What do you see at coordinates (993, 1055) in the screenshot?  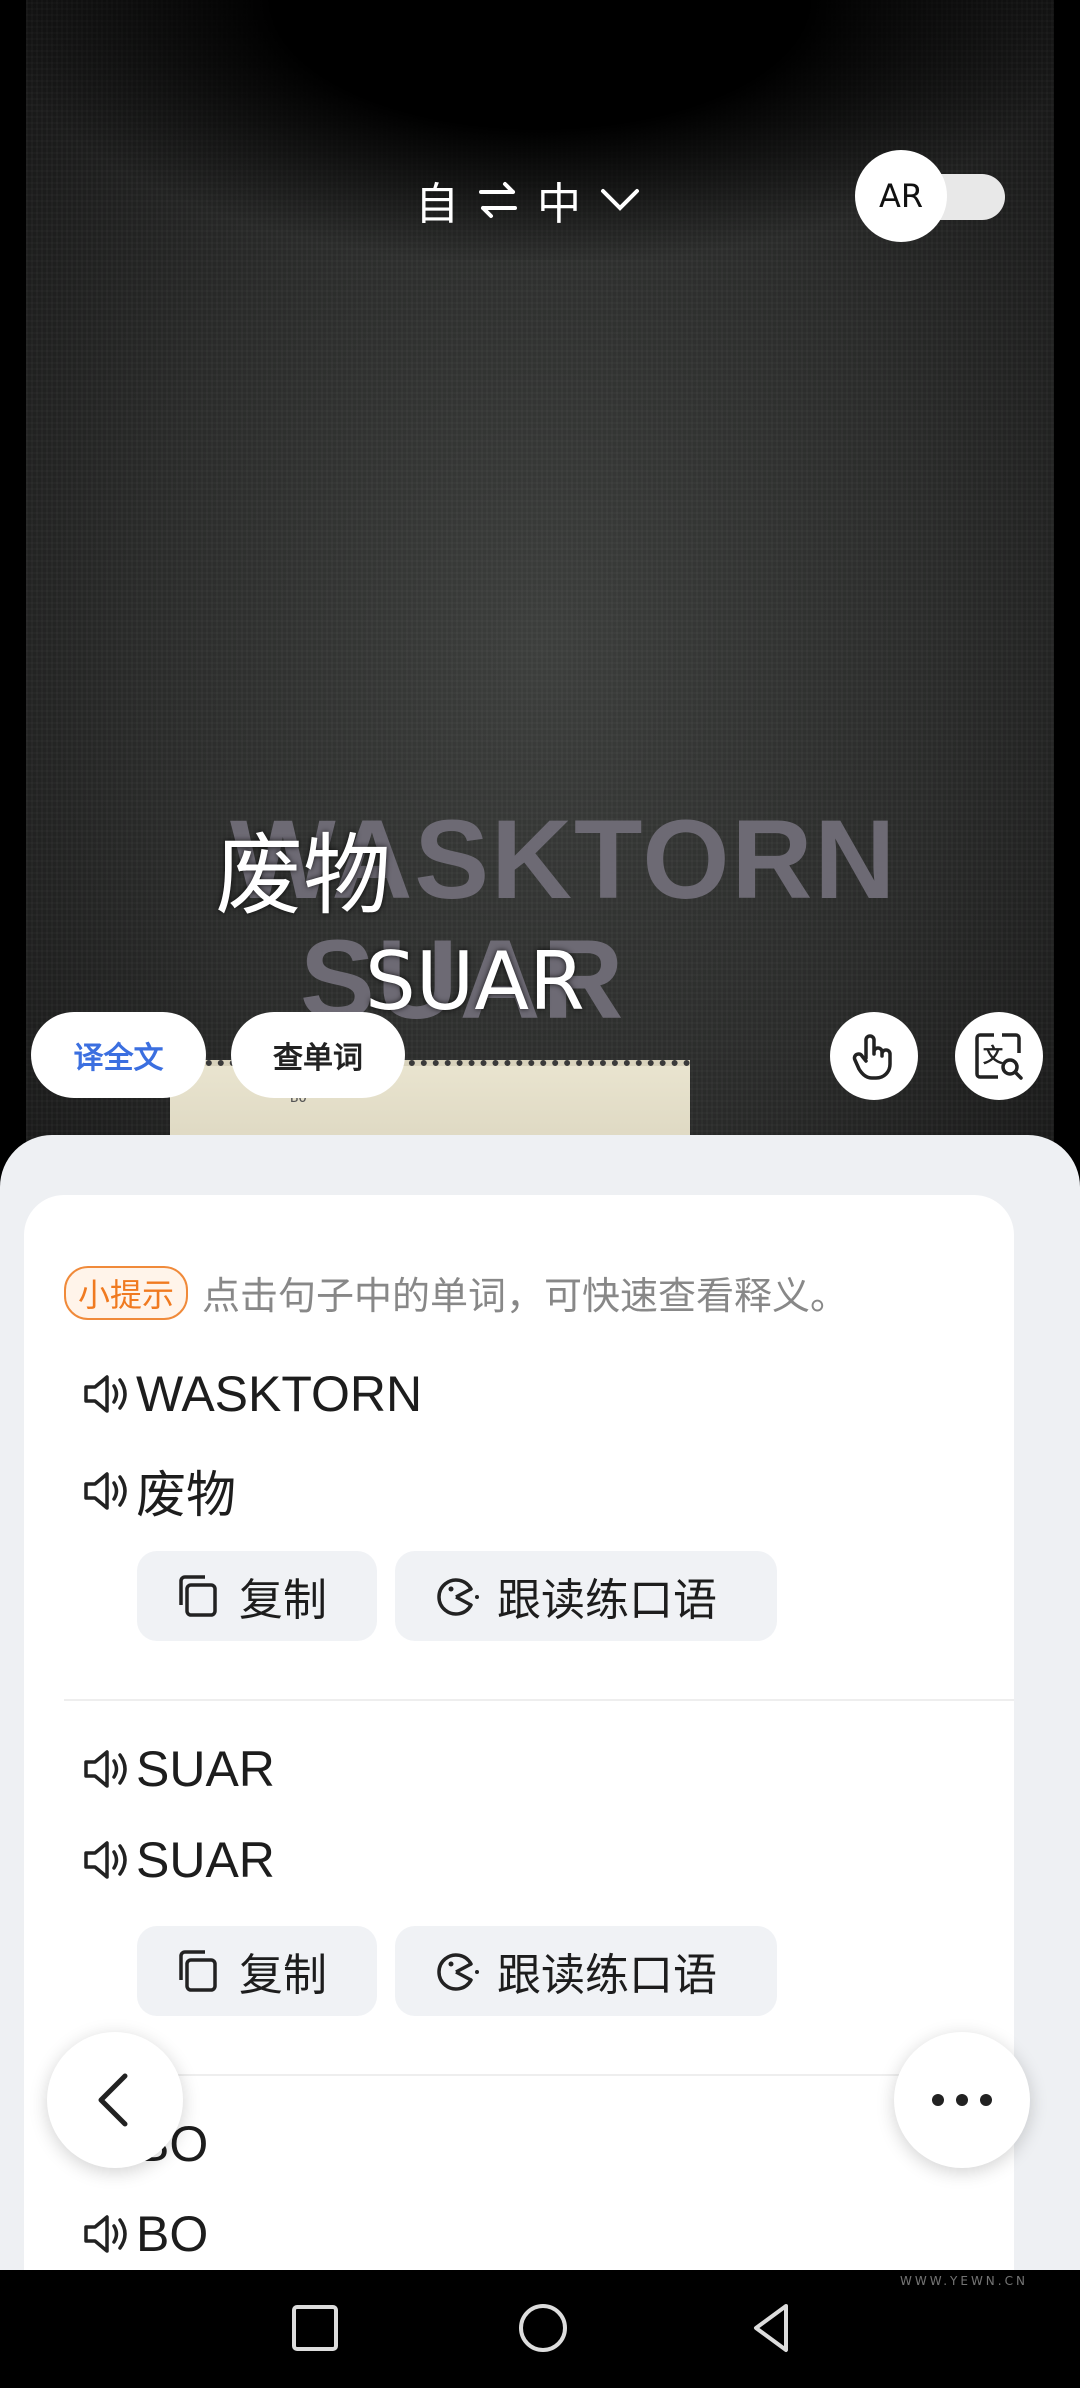 I see `svg-text: 文` at bounding box center [993, 1055].